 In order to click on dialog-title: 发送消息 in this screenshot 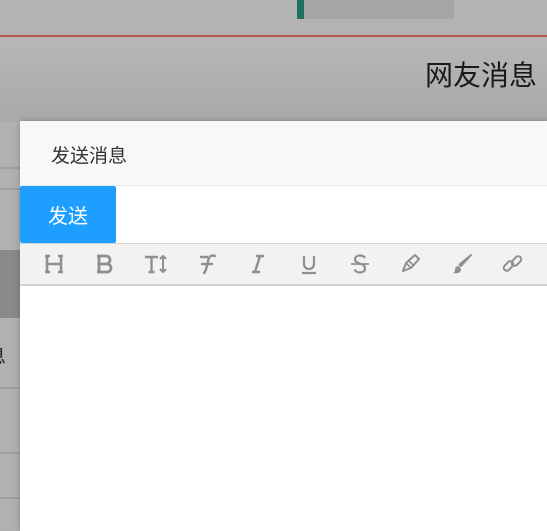, I will do `click(89, 156)`.